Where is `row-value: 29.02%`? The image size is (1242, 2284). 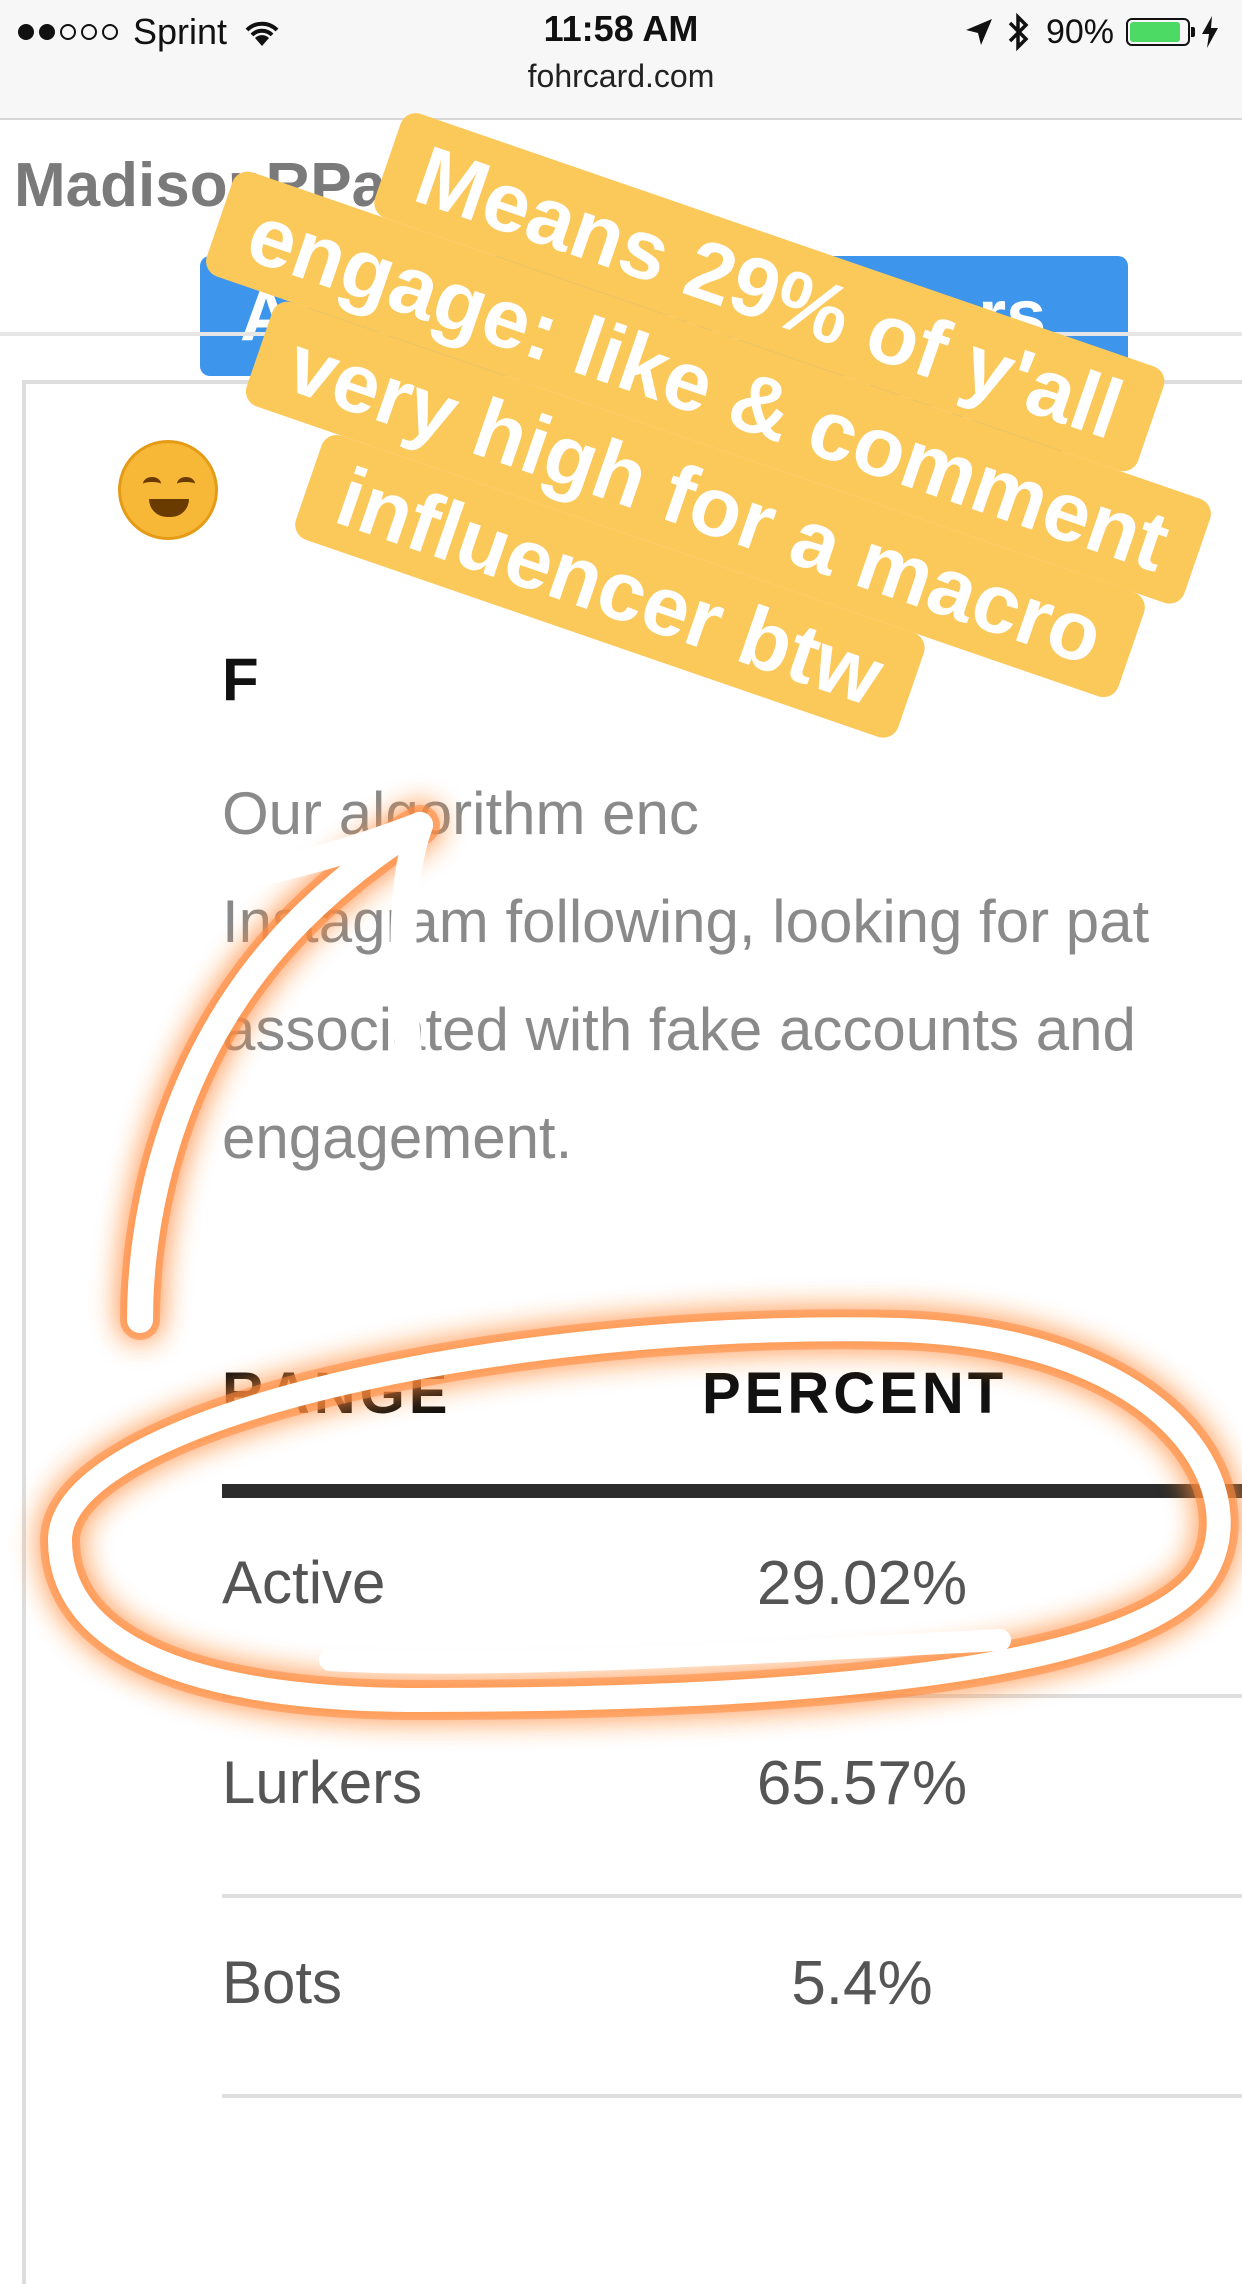
row-value: 29.02% is located at coordinates (862, 1583).